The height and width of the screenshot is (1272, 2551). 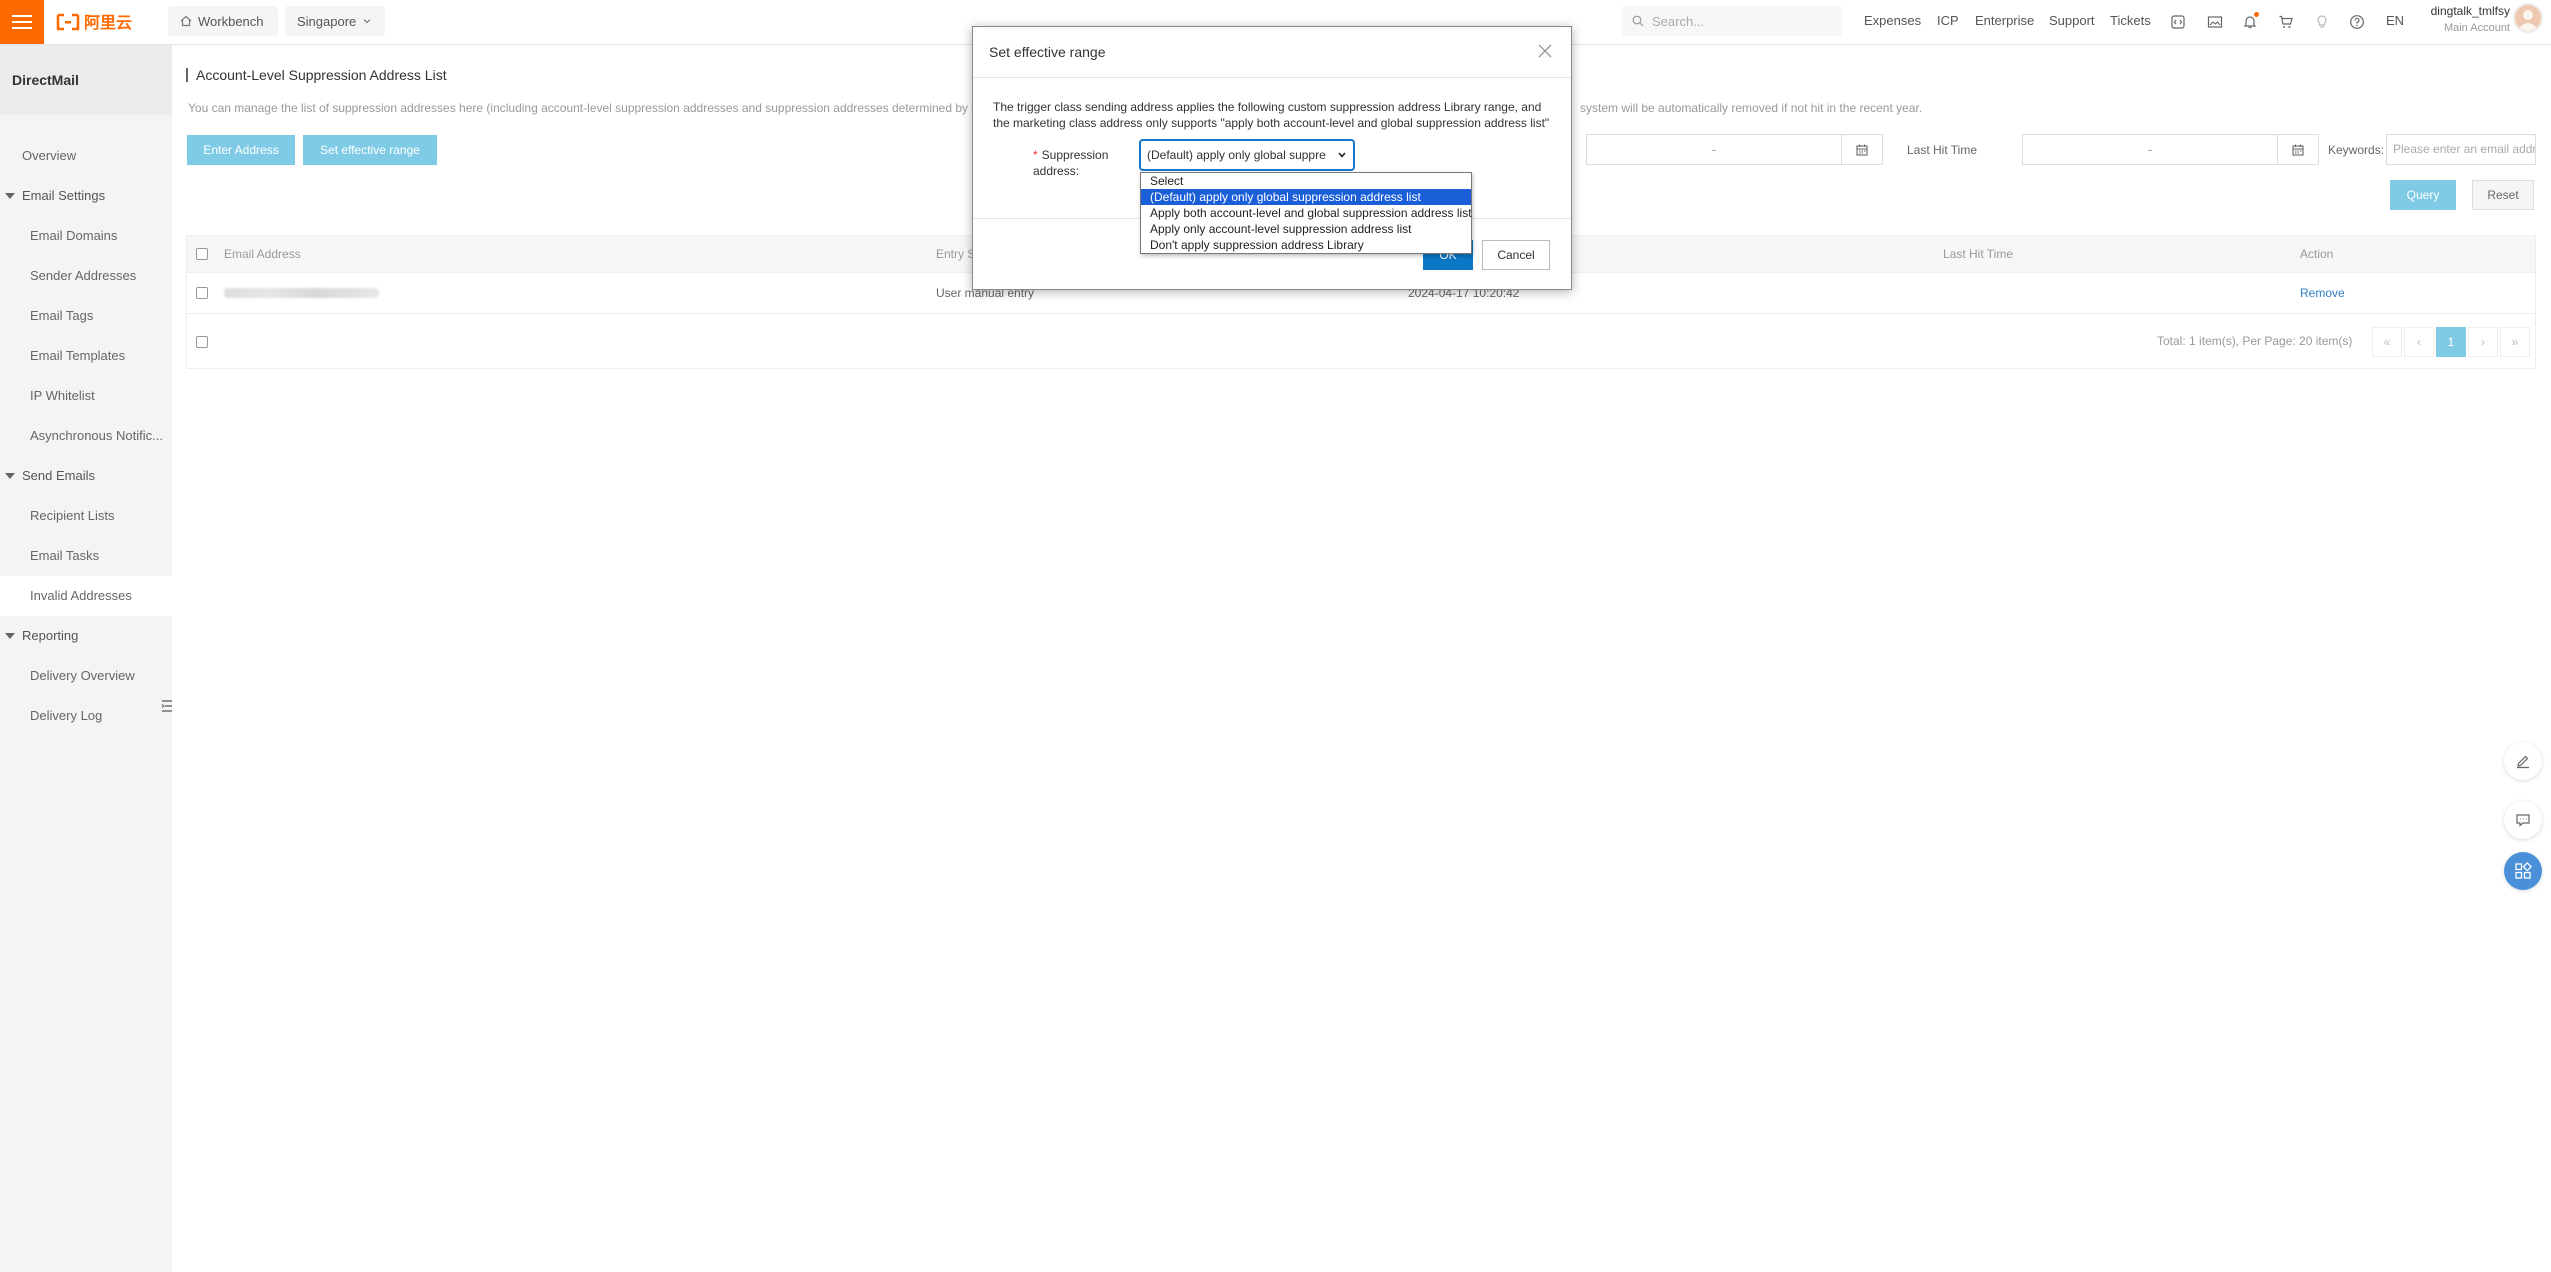 What do you see at coordinates (2515, 342) in the screenshot?
I see `last-page-button: »` at bounding box center [2515, 342].